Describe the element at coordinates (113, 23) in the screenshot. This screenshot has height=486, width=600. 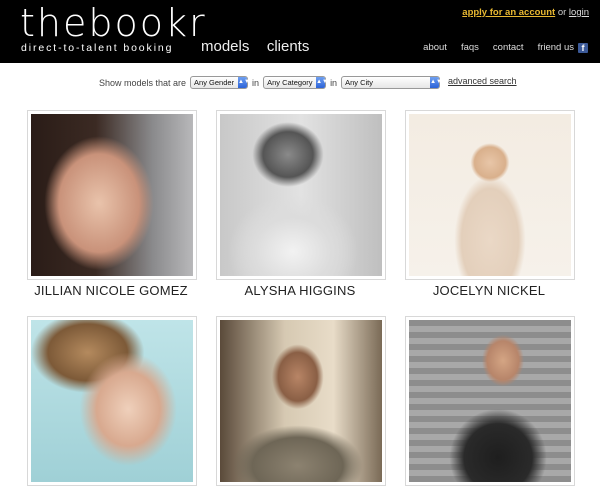
I see `site-logo: thebookr` at that location.